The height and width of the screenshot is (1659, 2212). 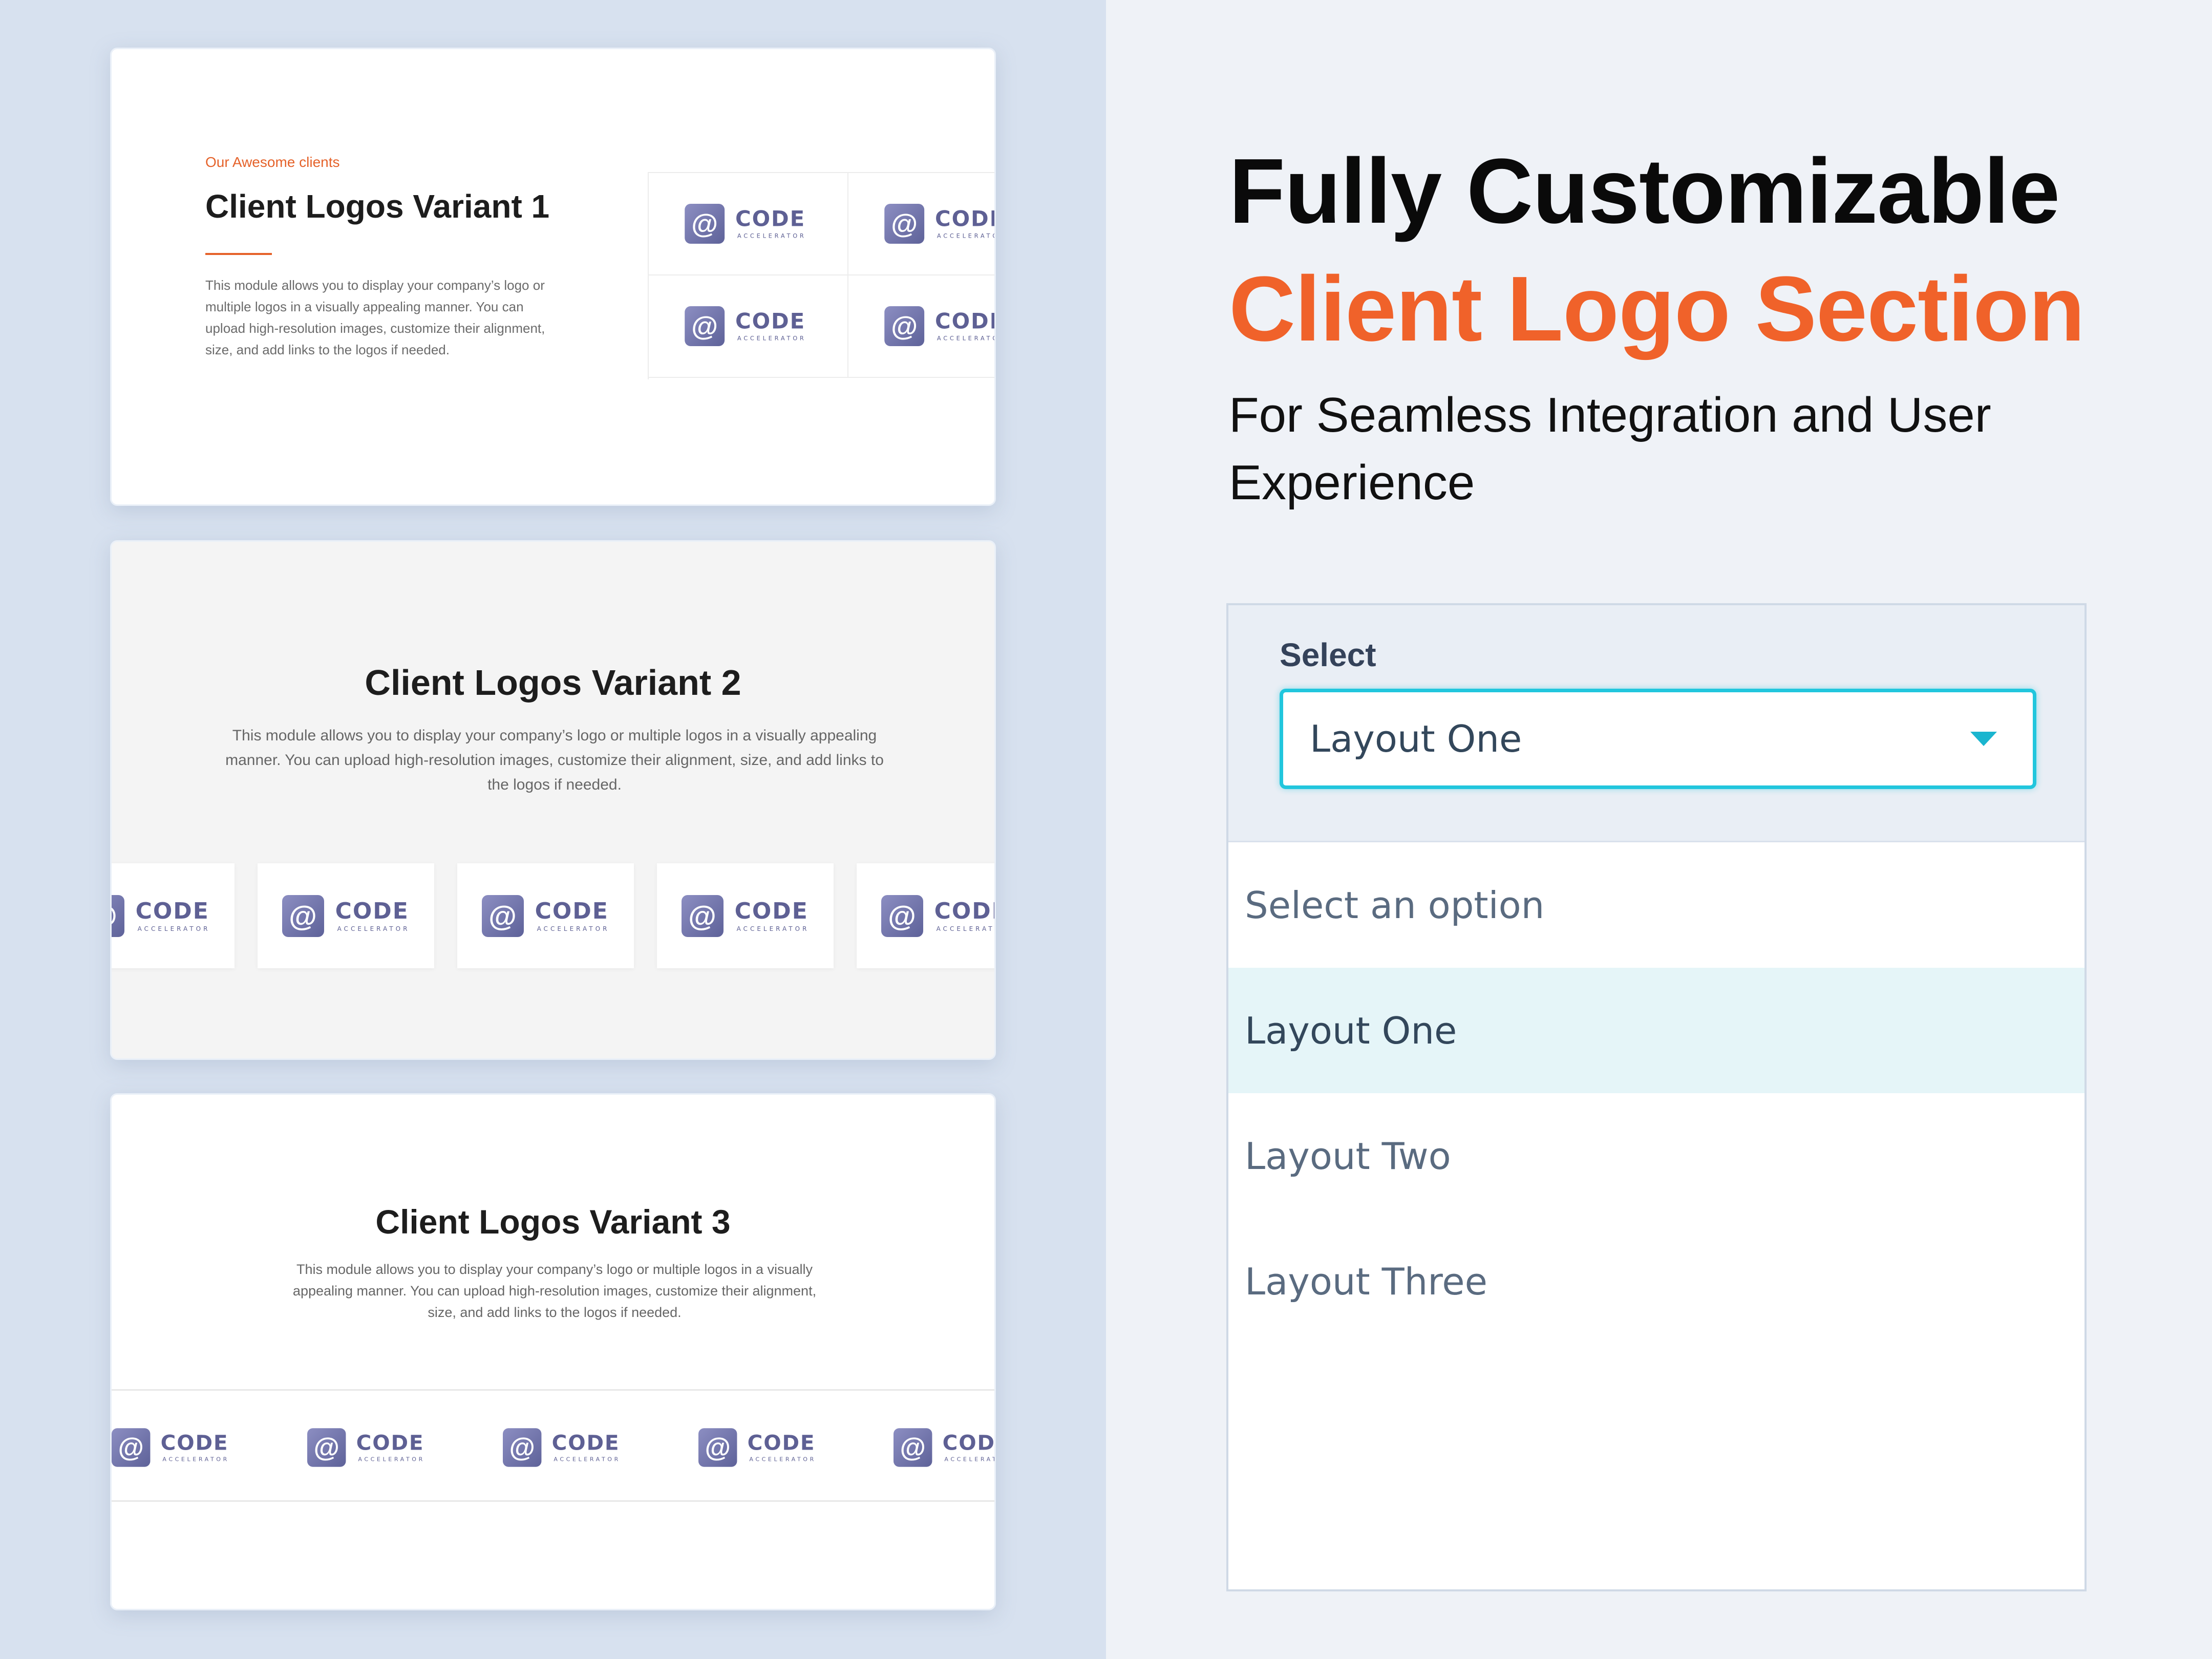 I want to click on select-header: Select Layout One, so click(x=1657, y=724).